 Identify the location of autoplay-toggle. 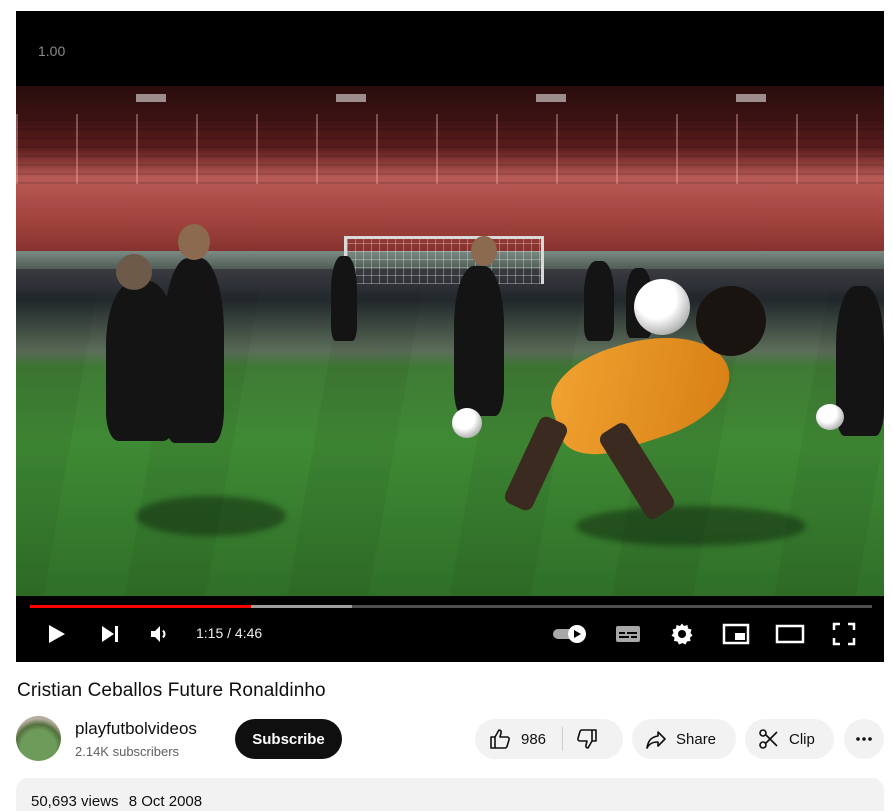
(570, 634).